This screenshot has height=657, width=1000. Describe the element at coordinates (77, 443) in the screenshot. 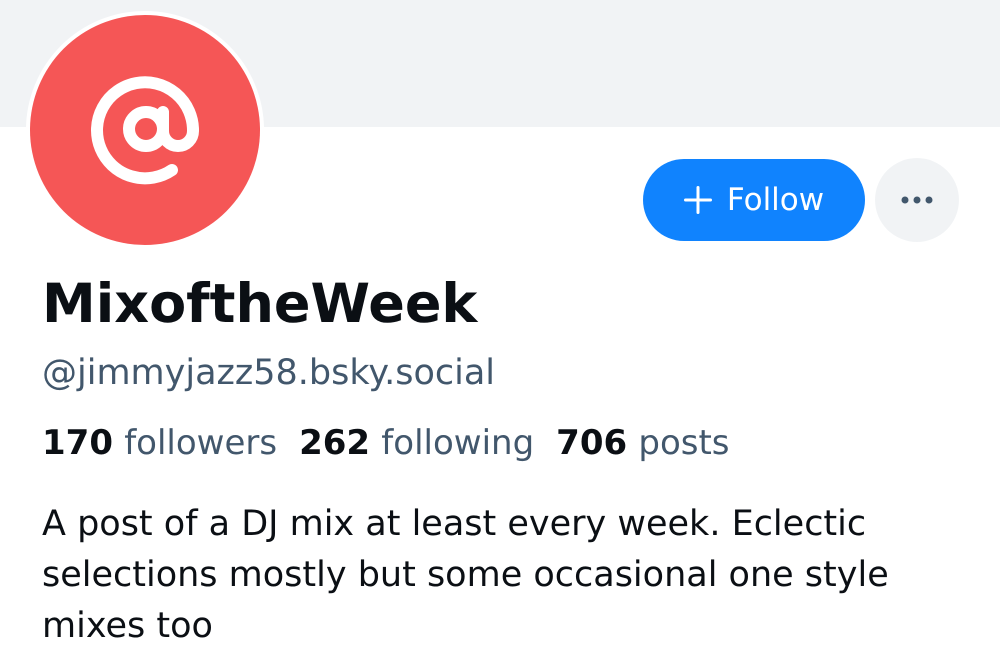

I see `stat-count: 170` at that location.